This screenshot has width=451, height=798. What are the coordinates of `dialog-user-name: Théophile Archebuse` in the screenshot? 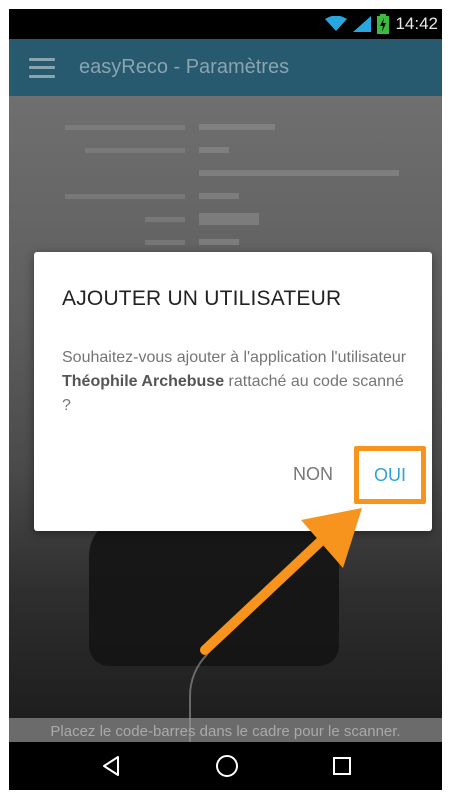 It's located at (143, 381).